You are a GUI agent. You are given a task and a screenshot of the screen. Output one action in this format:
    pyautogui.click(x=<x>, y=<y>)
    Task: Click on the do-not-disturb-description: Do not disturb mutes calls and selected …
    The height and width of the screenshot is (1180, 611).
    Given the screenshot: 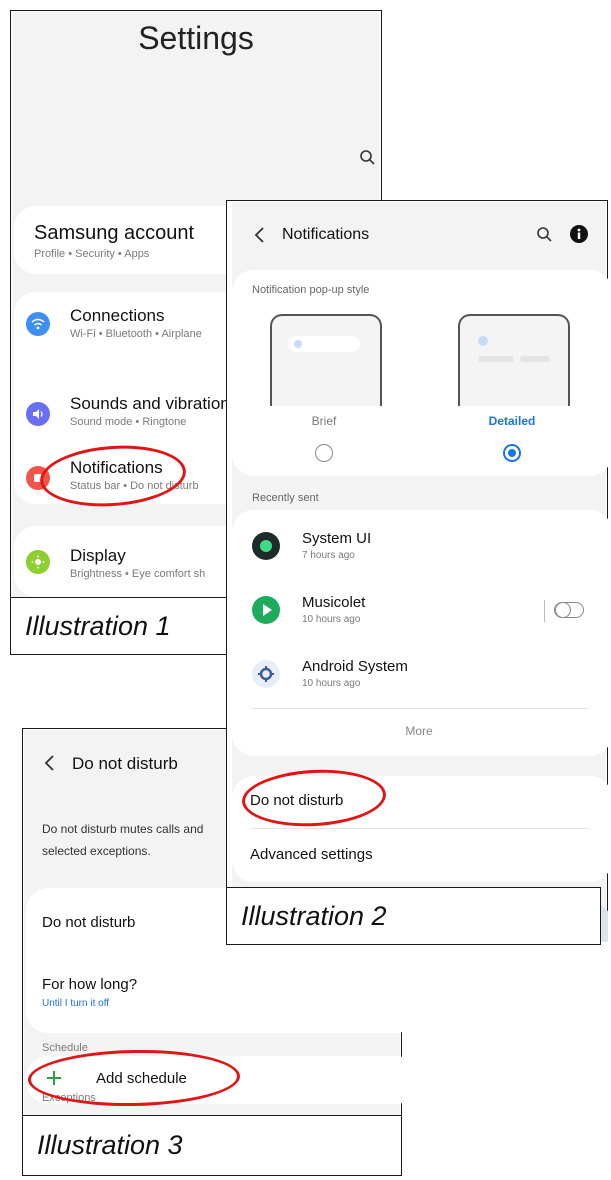 What is the action you would take?
    pyautogui.click(x=123, y=840)
    